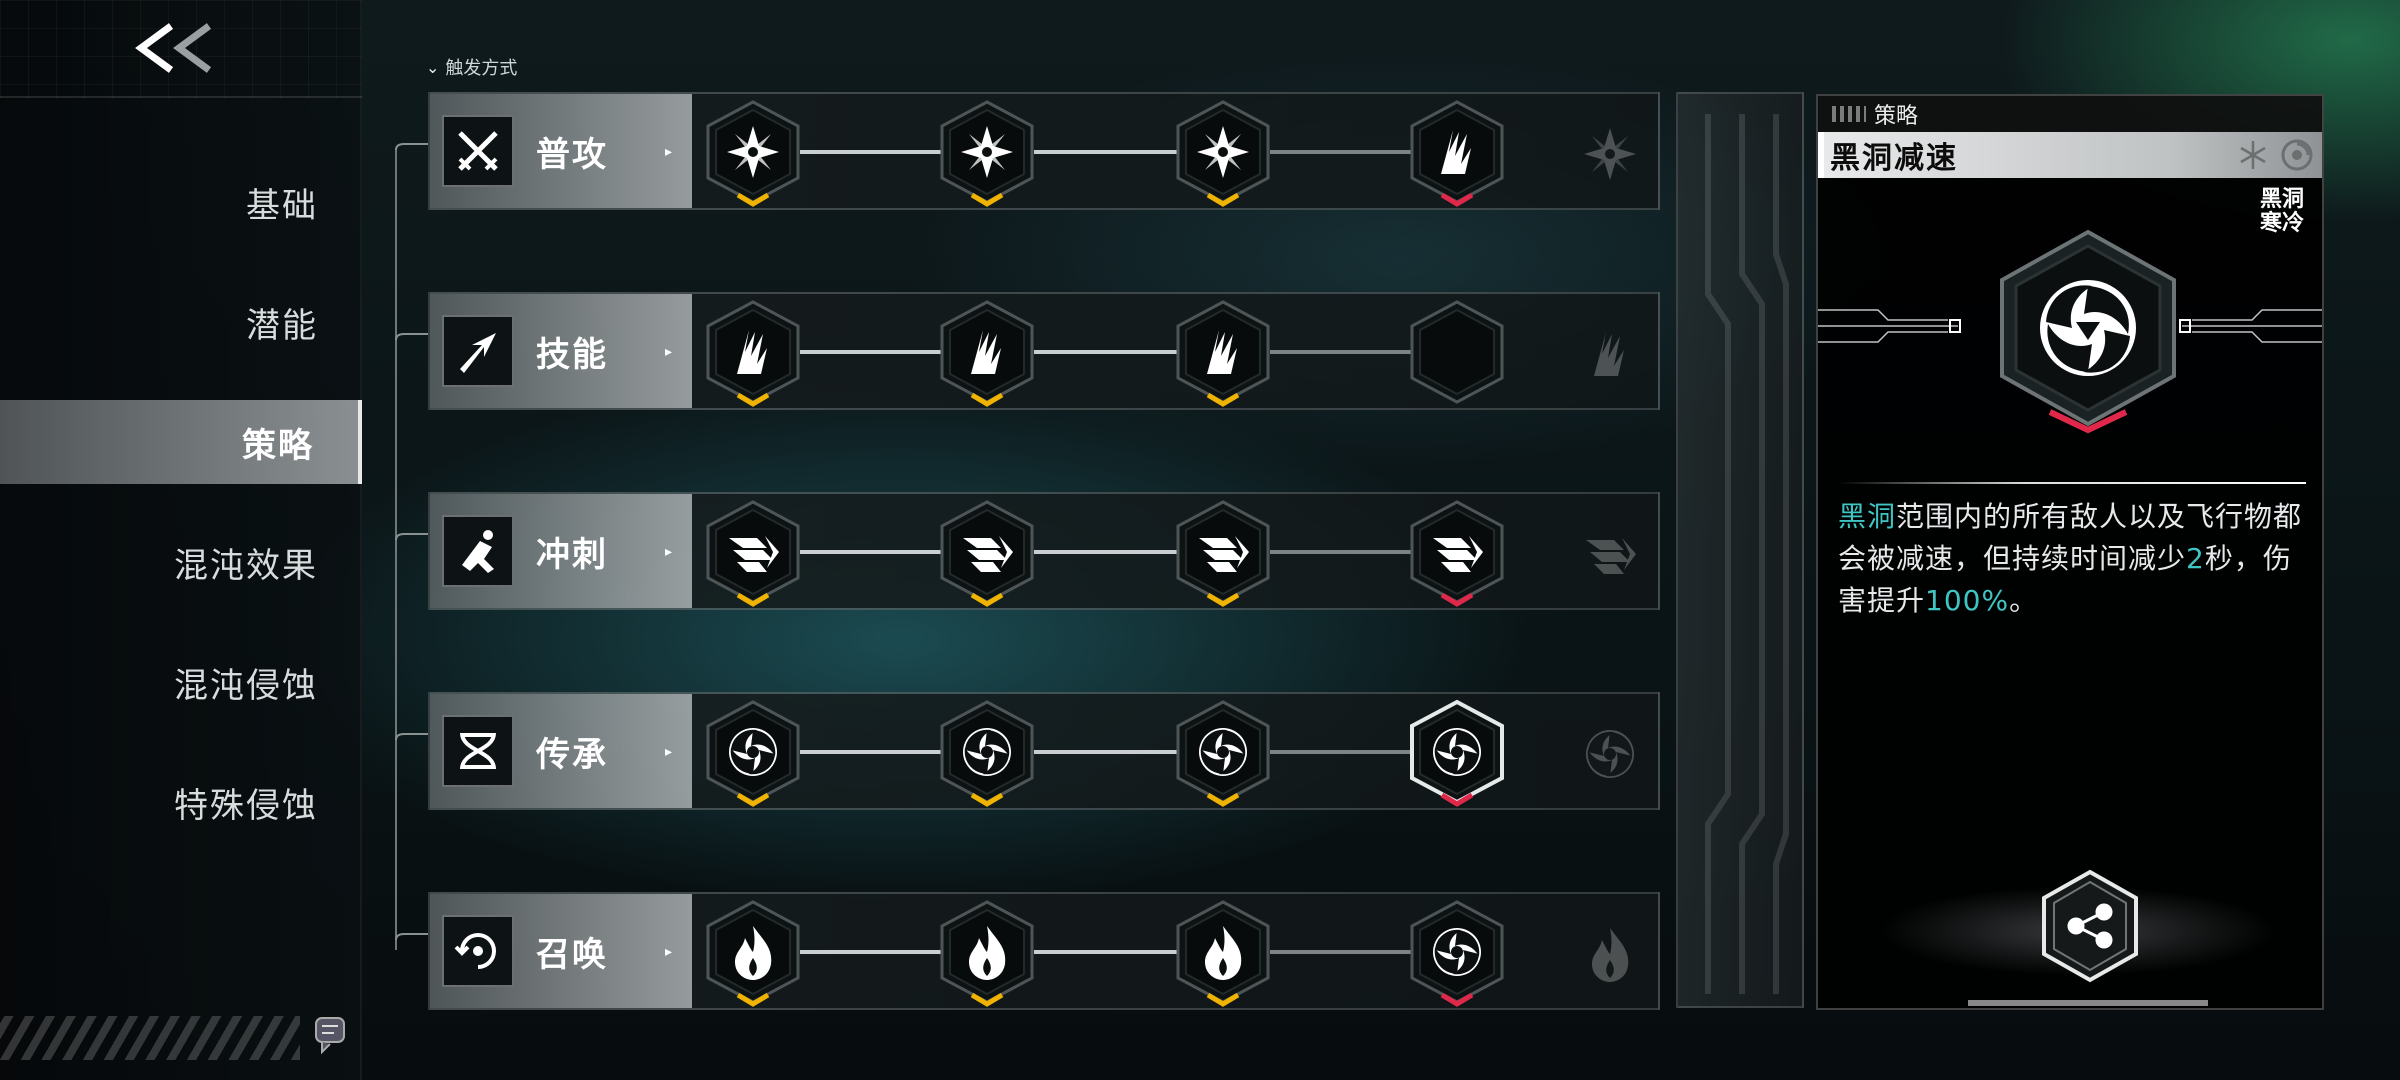 This screenshot has width=2400, height=1080. I want to click on share-button, so click(2090, 926).